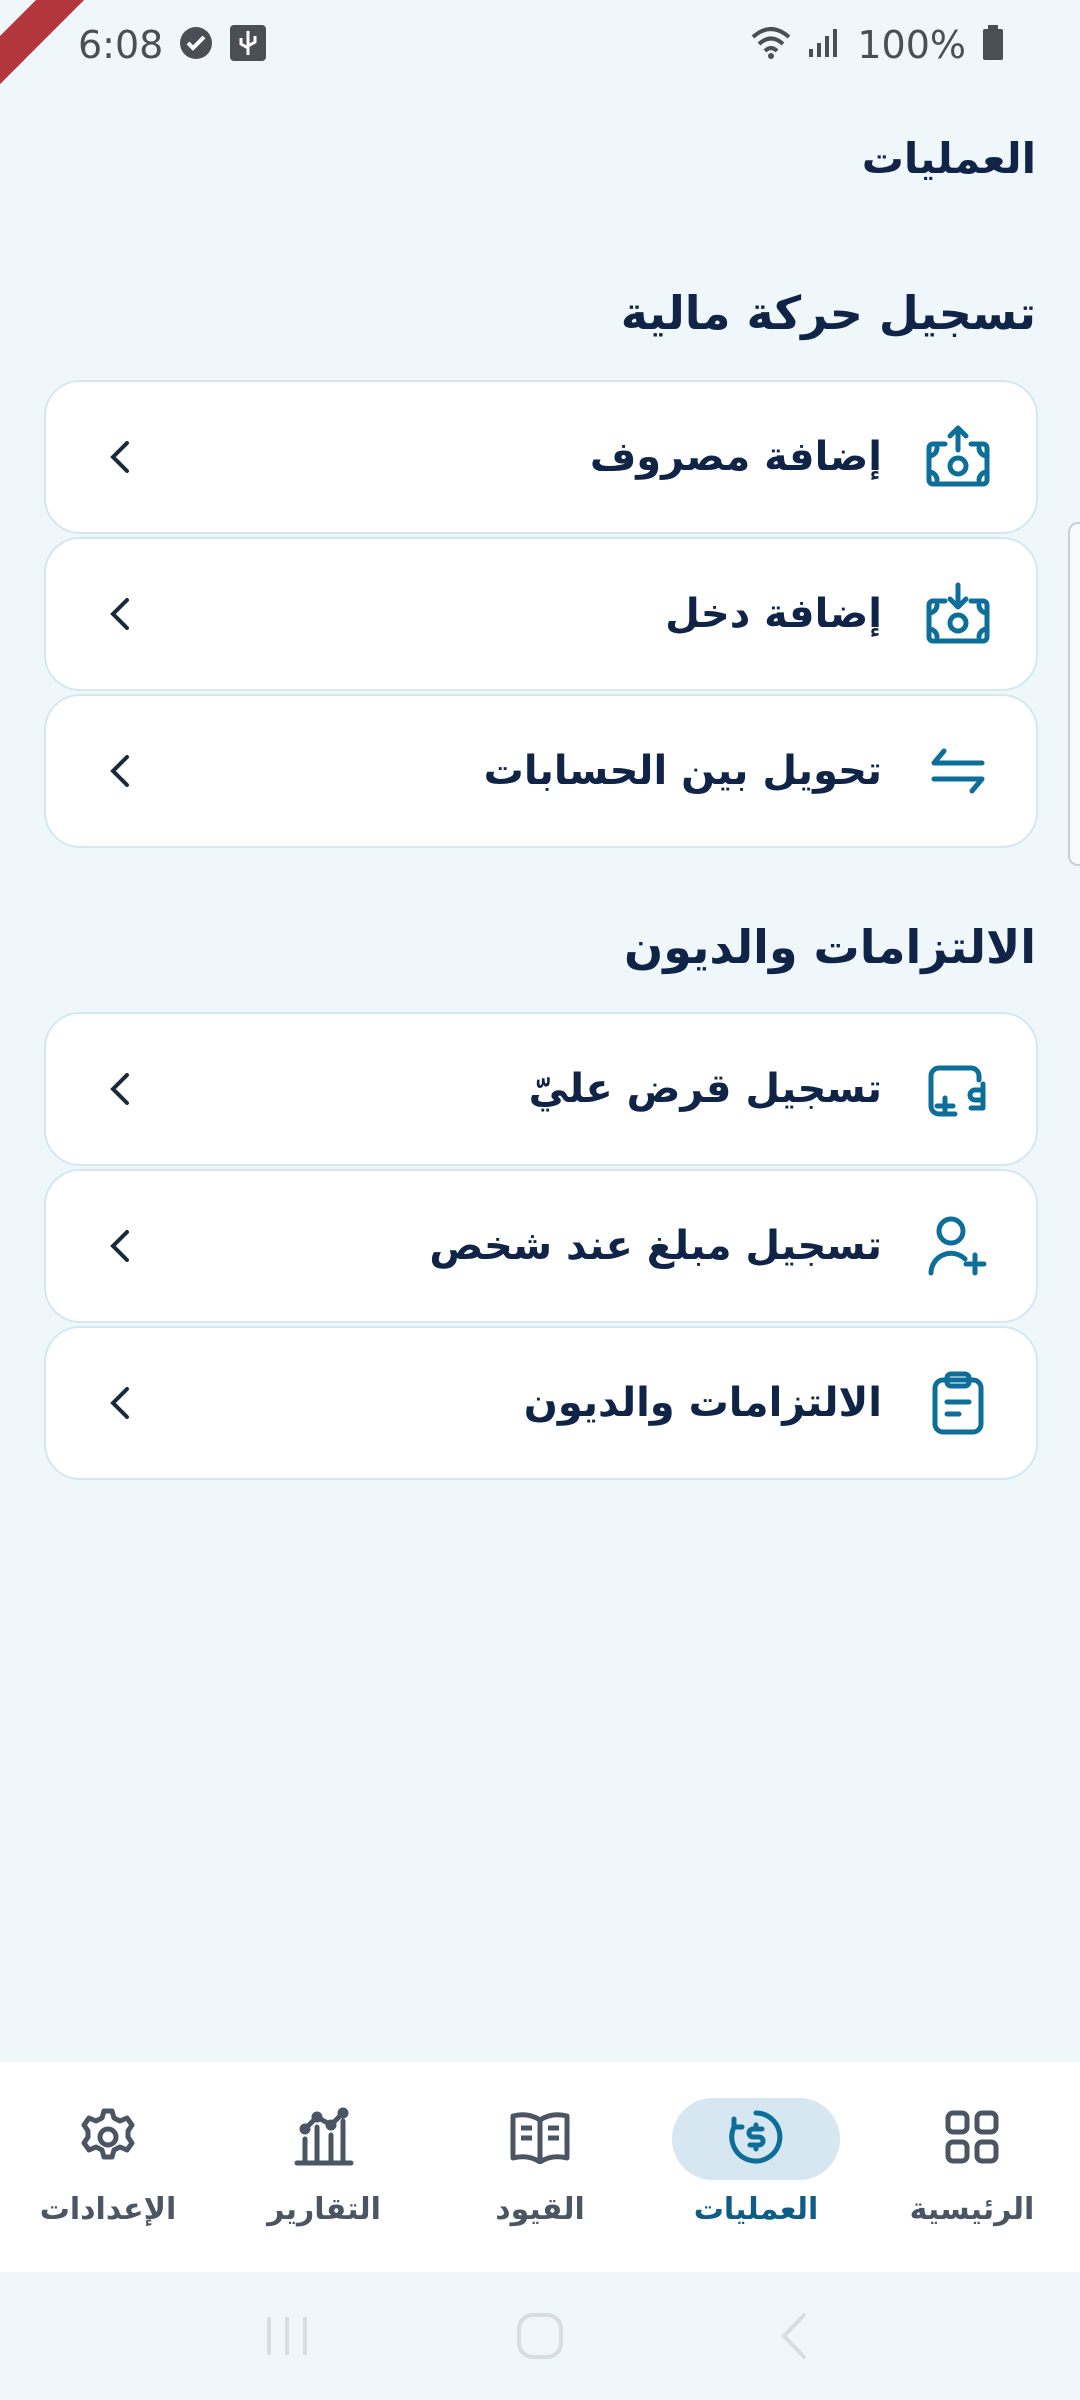  Describe the element at coordinates (911, 45) in the screenshot. I see `battery-percentage: 100%` at that location.